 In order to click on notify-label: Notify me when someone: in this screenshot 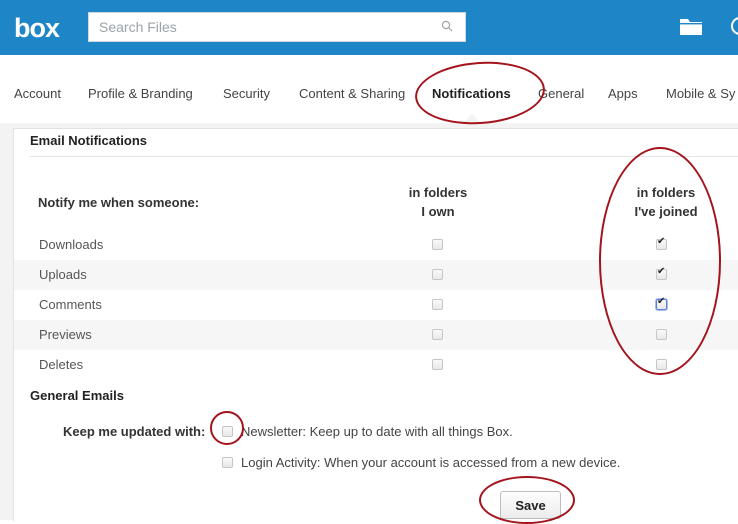, I will do `click(119, 202)`.